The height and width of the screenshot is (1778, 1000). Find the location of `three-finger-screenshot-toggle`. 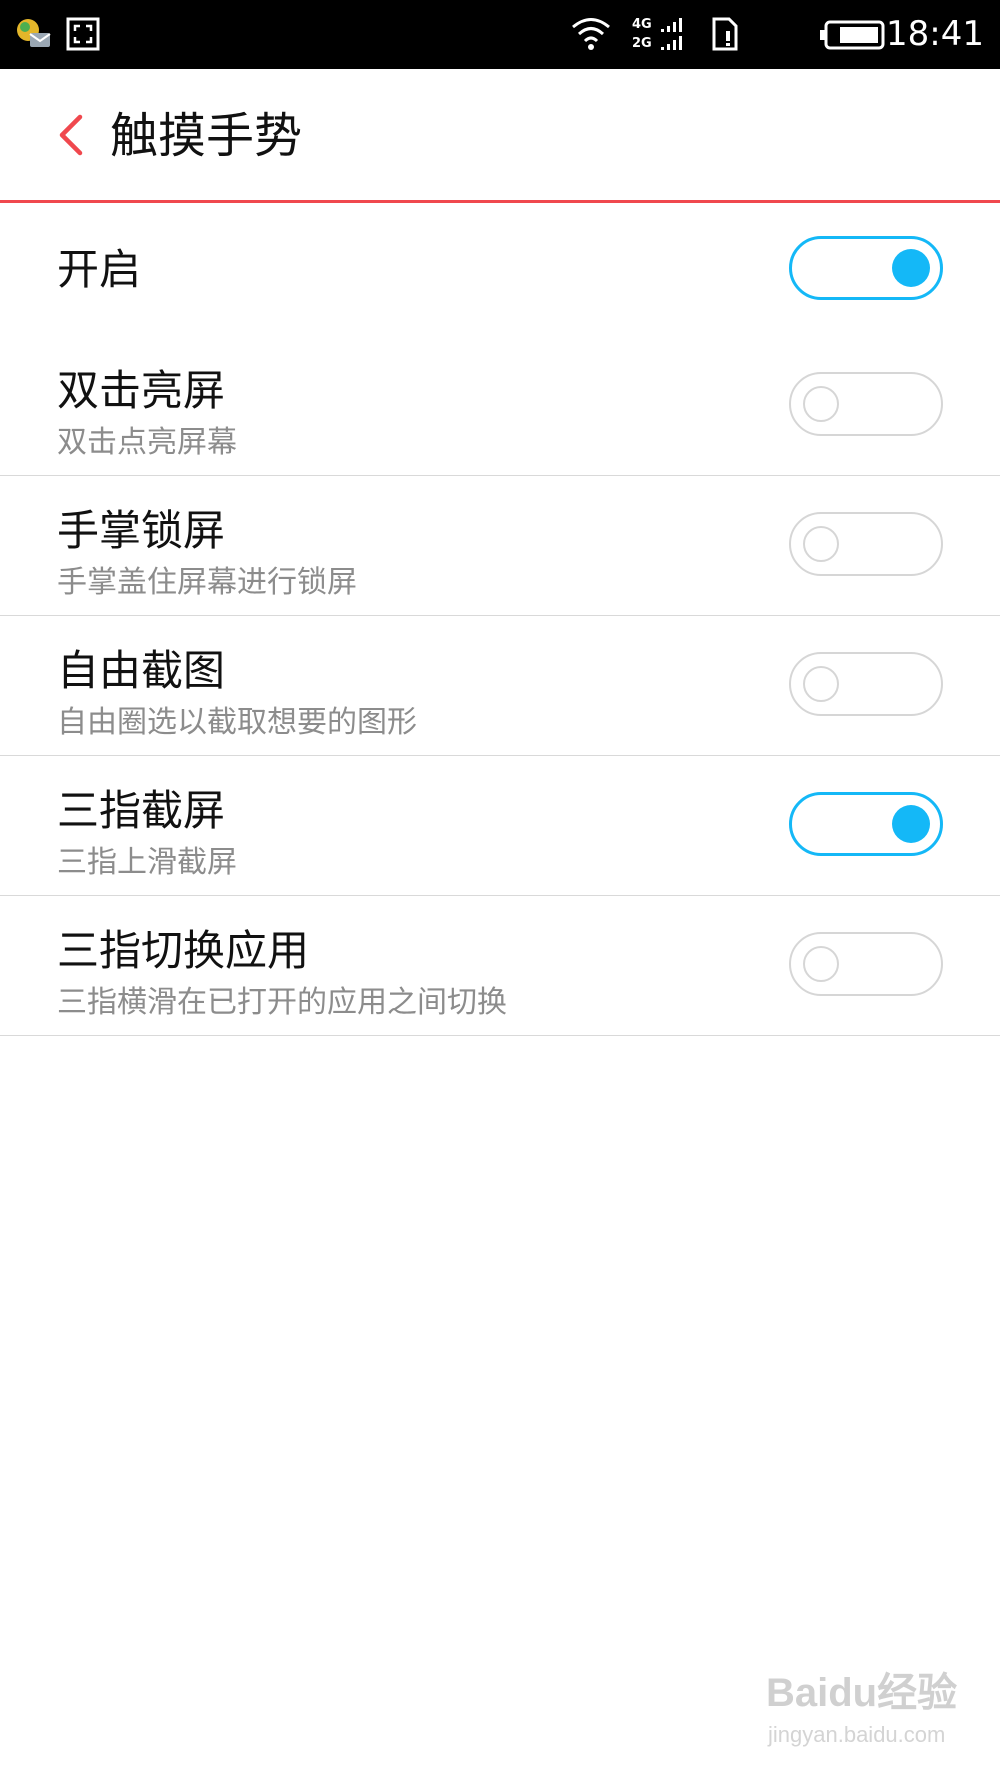

three-finger-screenshot-toggle is located at coordinates (866, 824).